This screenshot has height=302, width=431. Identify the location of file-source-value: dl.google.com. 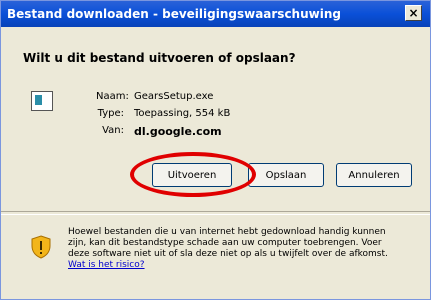
(178, 131).